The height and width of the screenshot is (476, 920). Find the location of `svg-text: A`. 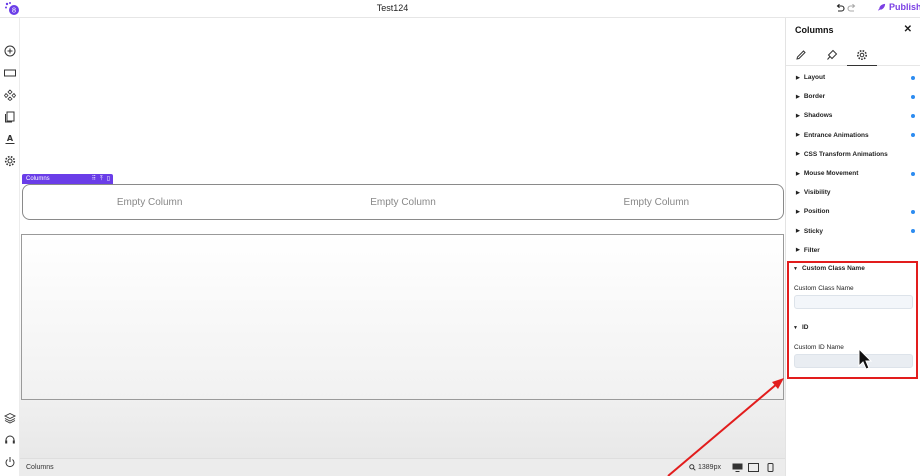

svg-text: A is located at coordinates (10, 138).